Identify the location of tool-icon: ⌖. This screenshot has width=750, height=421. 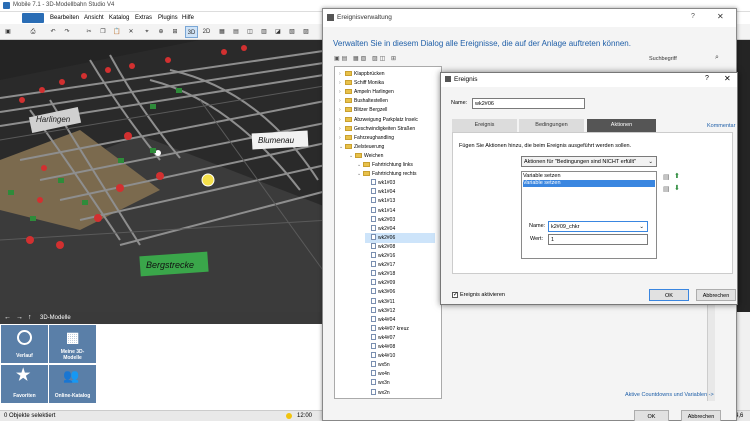
(147, 32).